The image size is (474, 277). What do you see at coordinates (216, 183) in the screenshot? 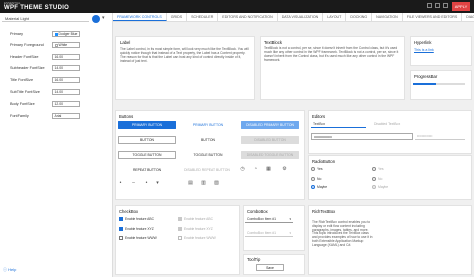
I see `list-icon: ▨` at bounding box center [216, 183].